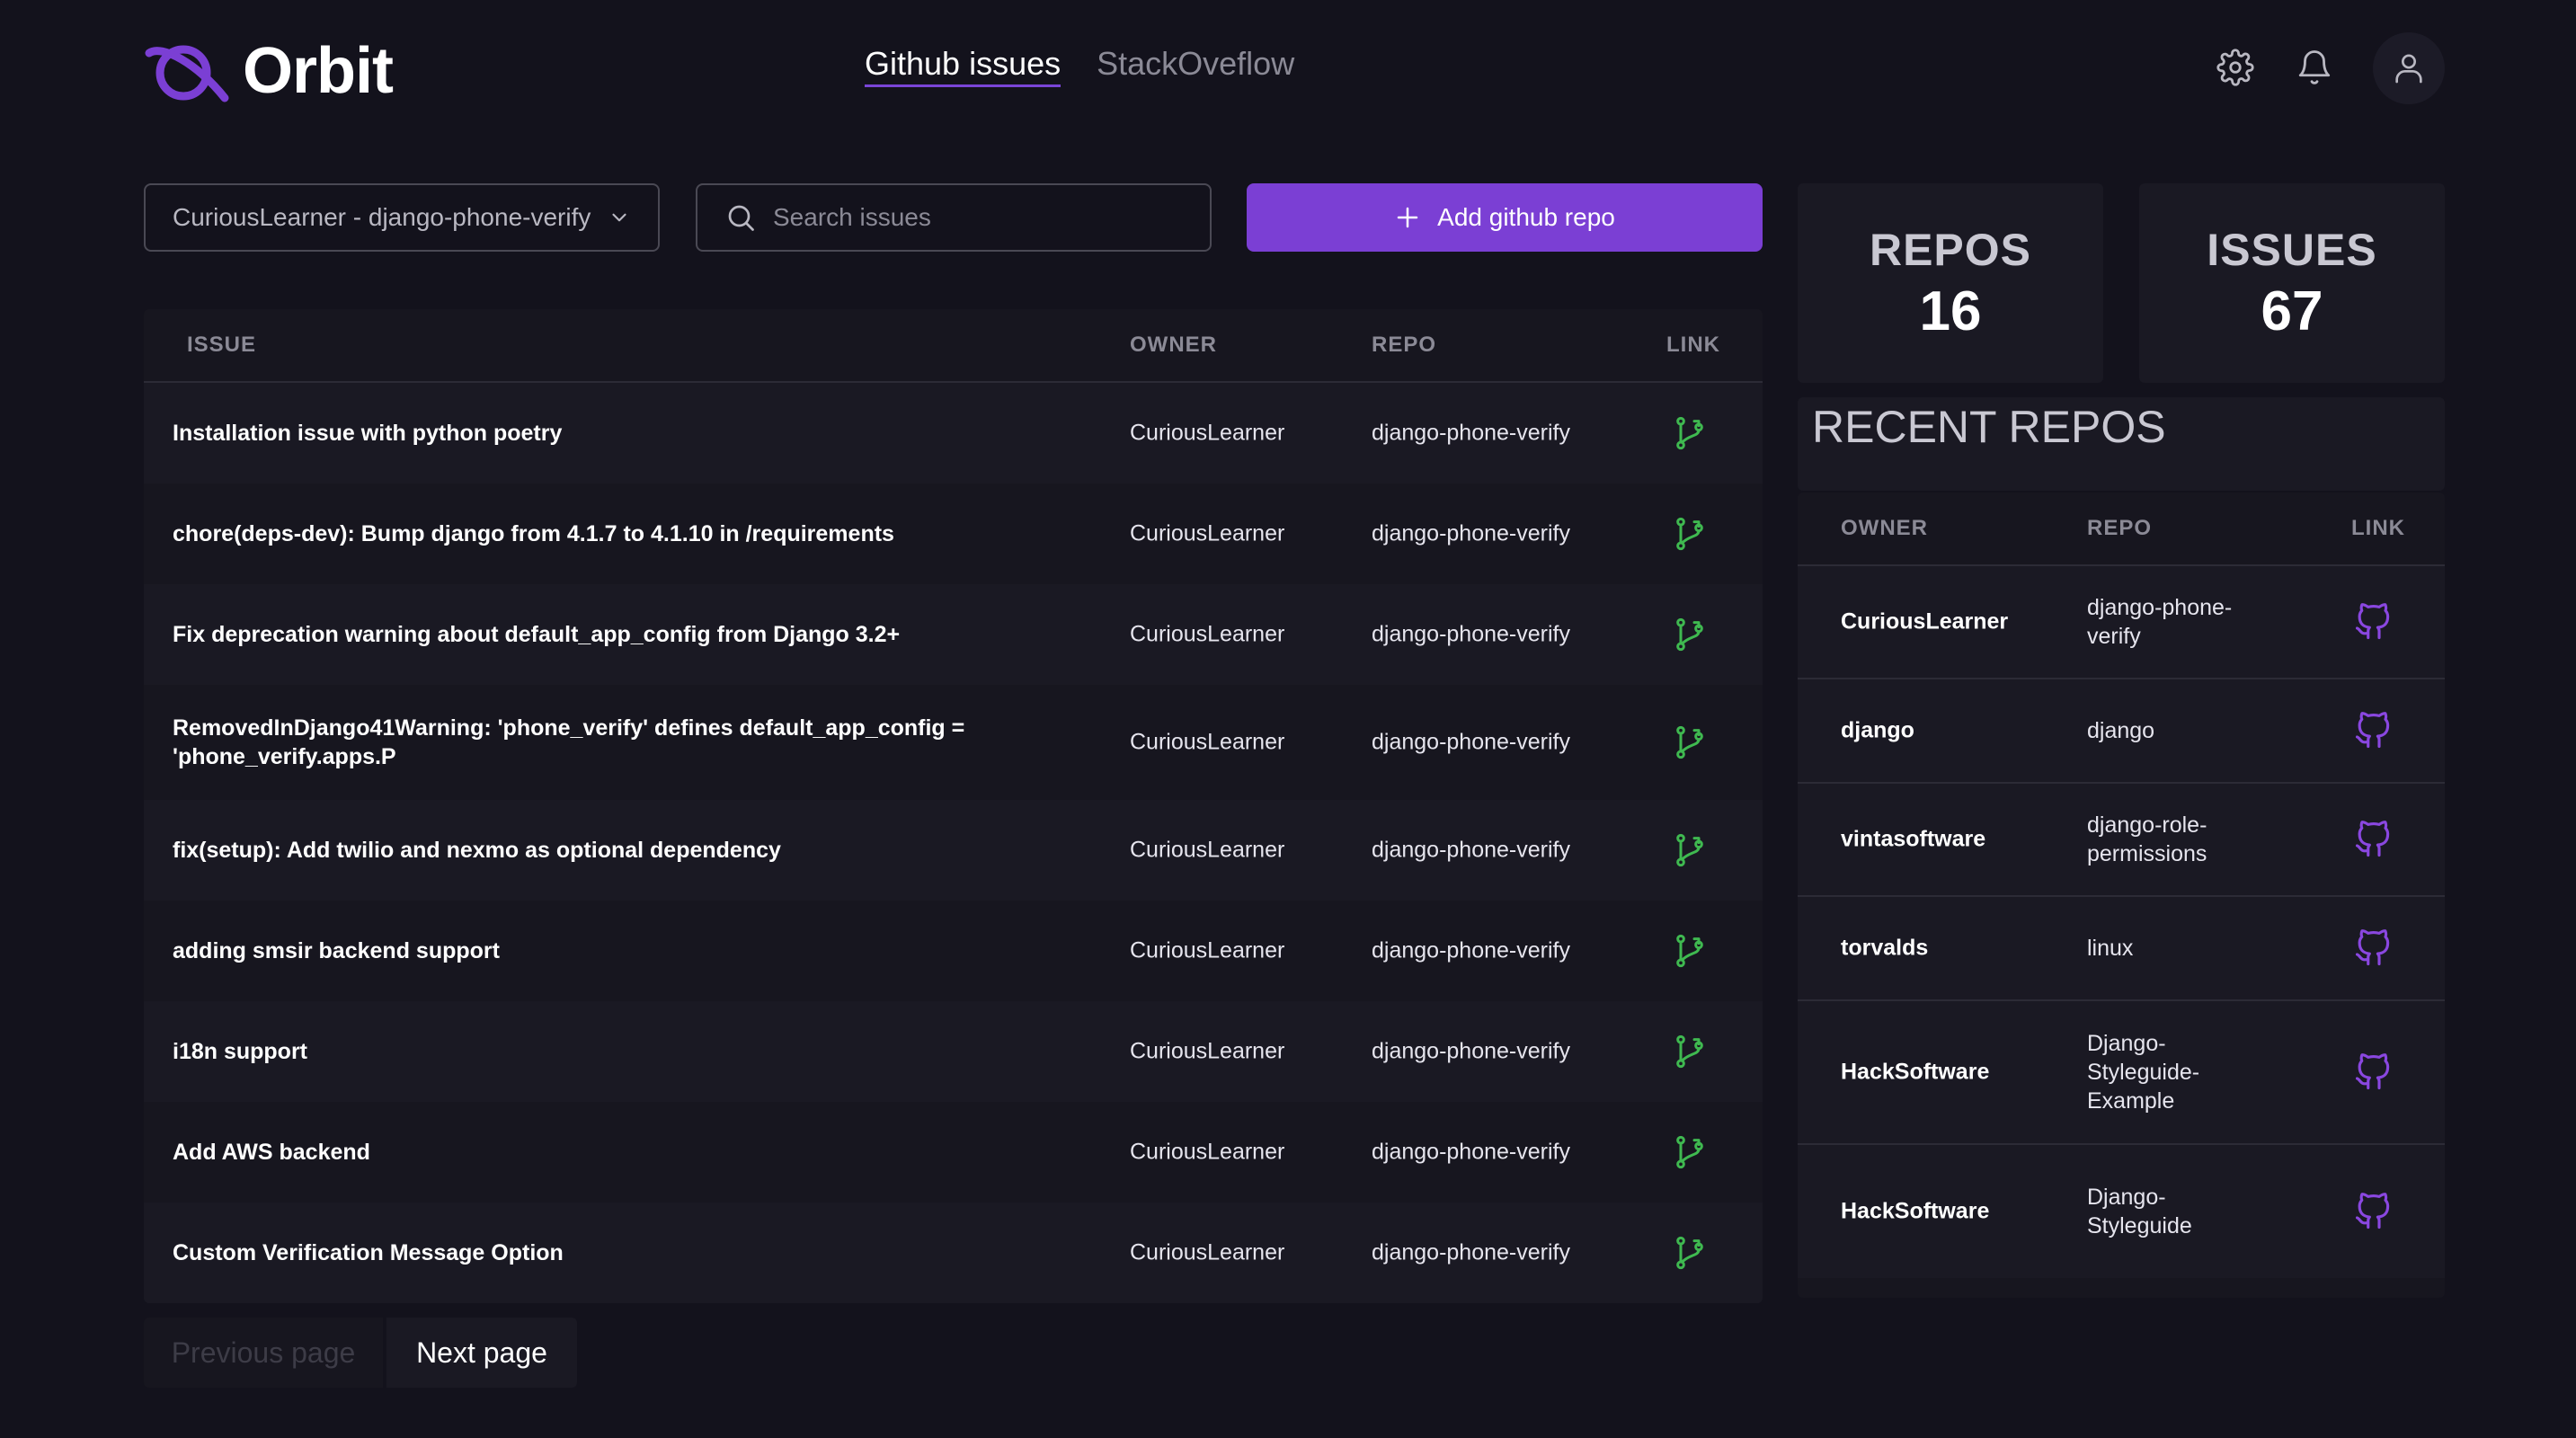  I want to click on nav-stackoverflow: StackOveflow, so click(1195, 66).